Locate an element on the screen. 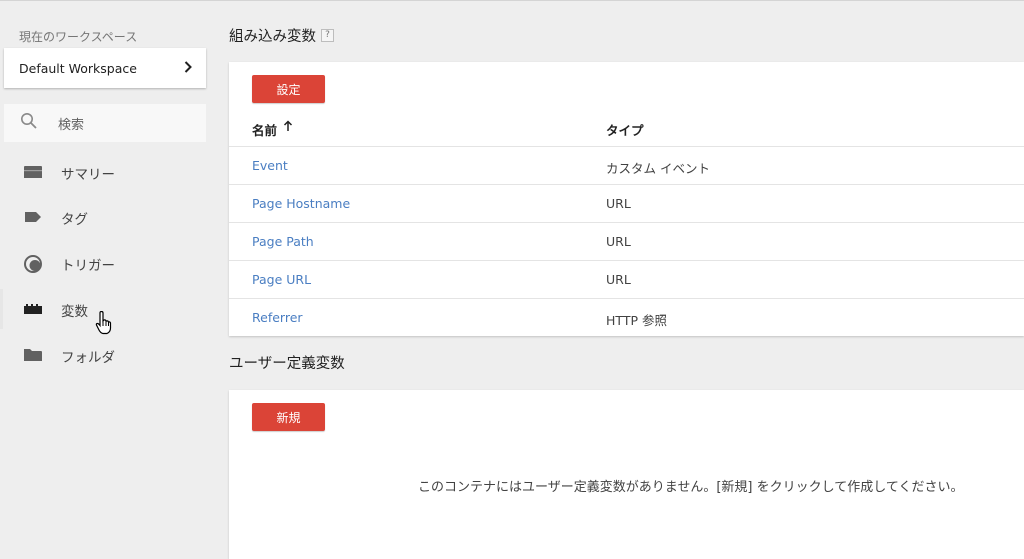  new-variable-button: 新規 is located at coordinates (288, 417).